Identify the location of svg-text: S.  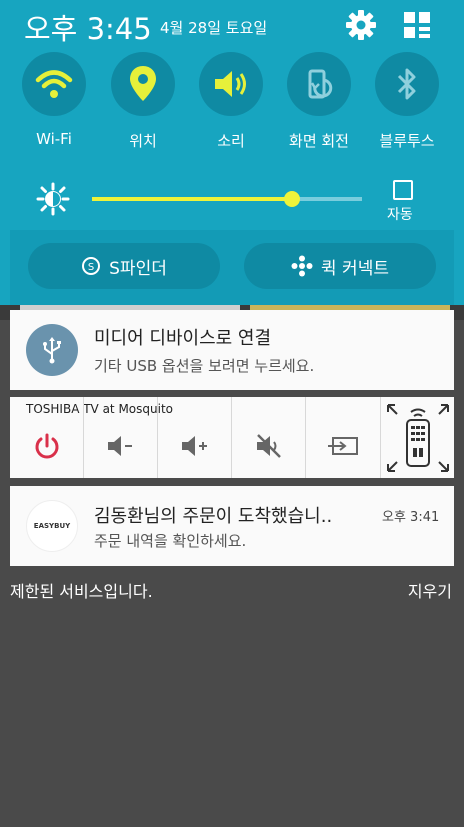
(91, 267).